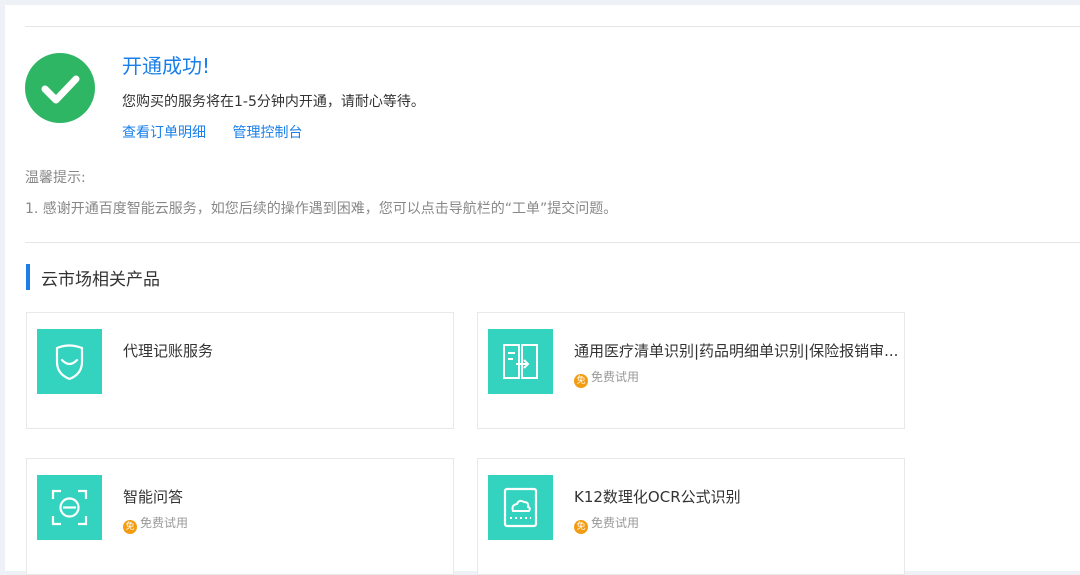 Image resolution: width=1080 pixels, height=575 pixels. What do you see at coordinates (267, 133) in the screenshot?
I see `console-link: 管理控制台` at bounding box center [267, 133].